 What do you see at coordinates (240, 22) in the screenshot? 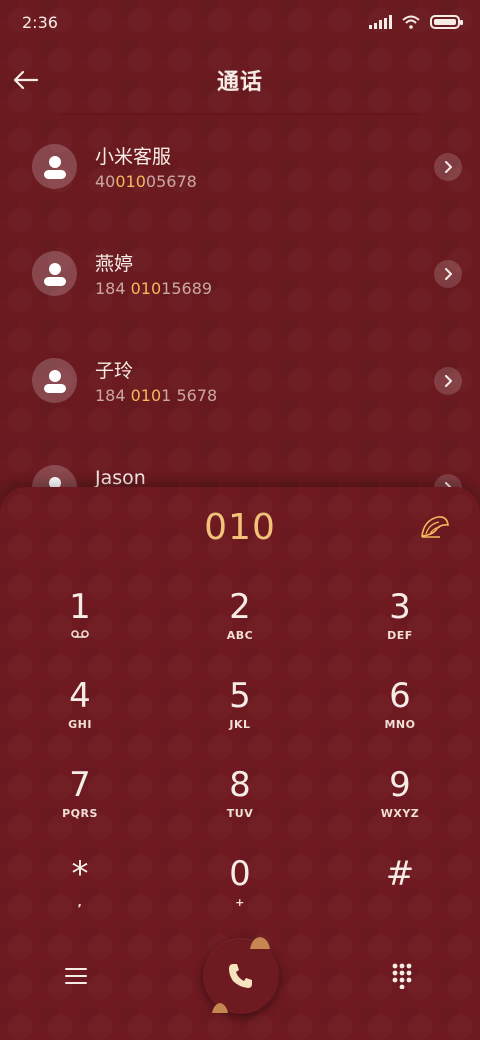
I see `status-bar: 2:36` at bounding box center [240, 22].